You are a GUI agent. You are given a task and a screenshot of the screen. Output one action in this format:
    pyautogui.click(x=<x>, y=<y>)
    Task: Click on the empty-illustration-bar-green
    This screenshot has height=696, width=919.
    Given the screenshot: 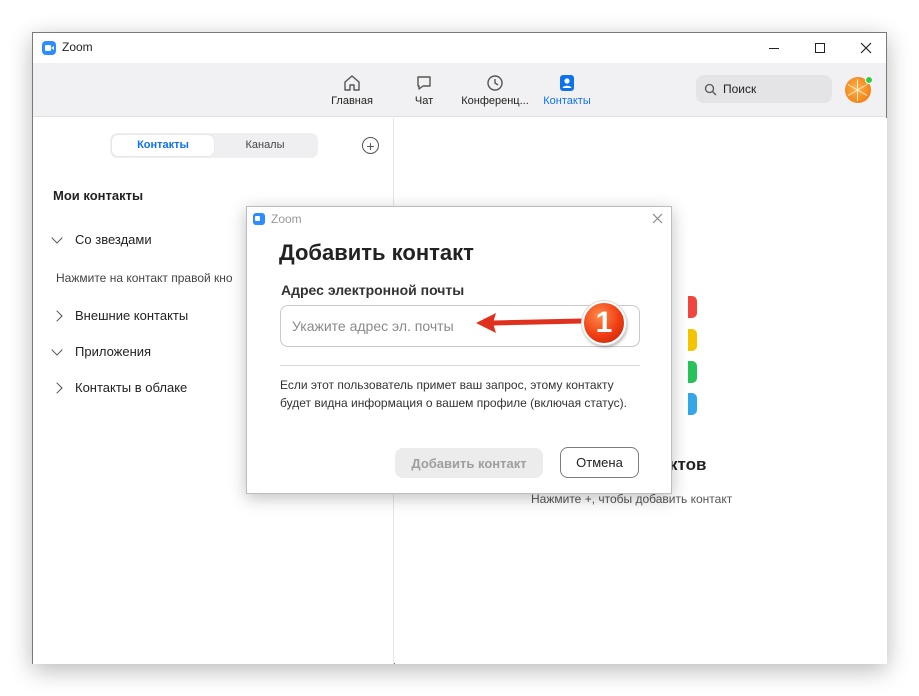 What is the action you would take?
    pyautogui.click(x=692, y=372)
    